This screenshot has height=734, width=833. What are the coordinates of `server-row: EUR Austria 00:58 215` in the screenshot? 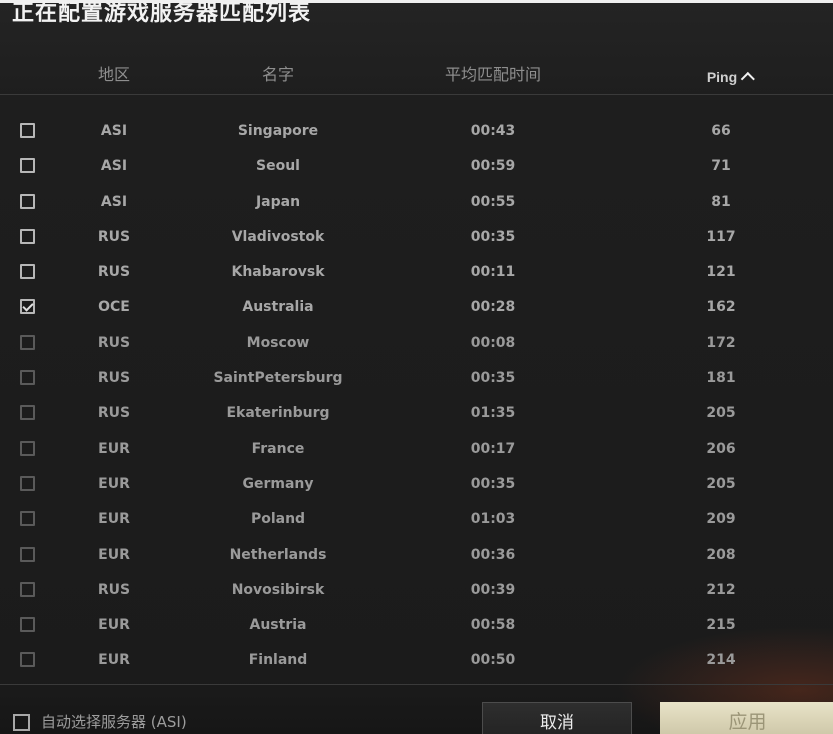 It's located at (416, 625).